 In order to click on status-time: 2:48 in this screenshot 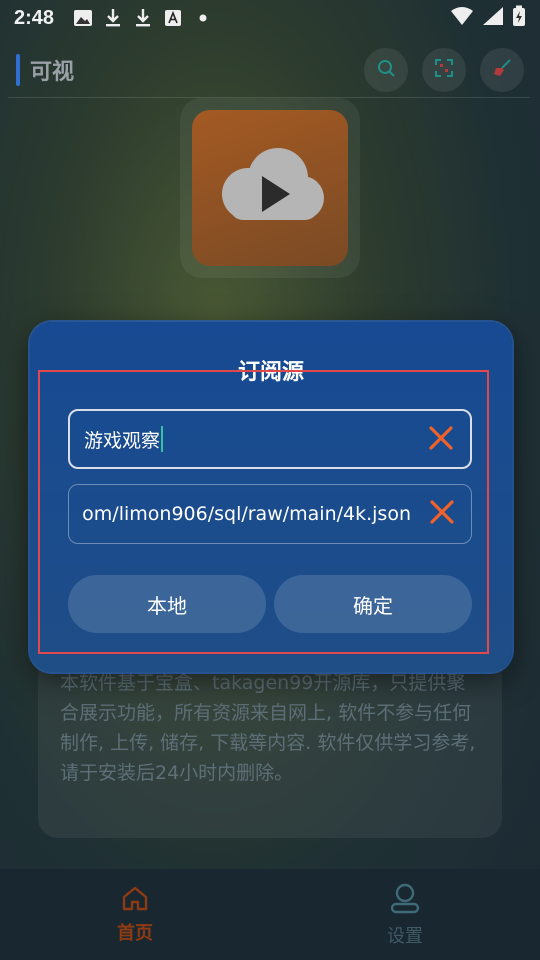, I will do `click(34, 17)`.